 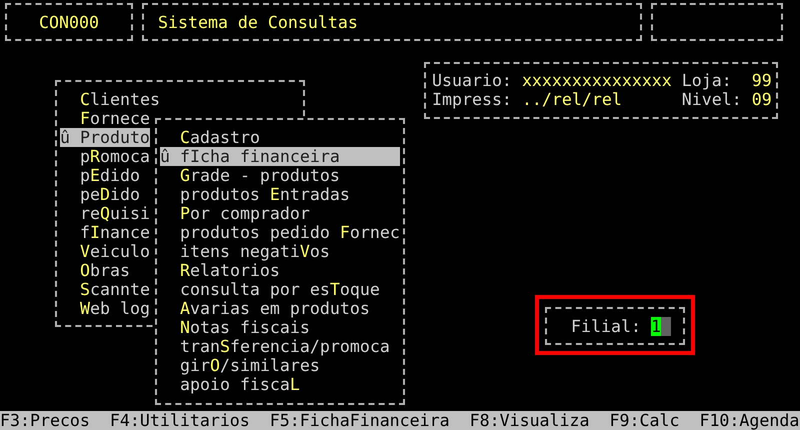 I want to click on level-value: 09, so click(x=762, y=99).